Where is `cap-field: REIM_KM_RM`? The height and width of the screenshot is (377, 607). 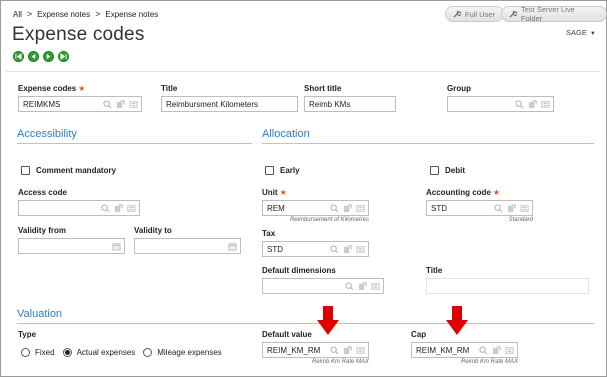
cap-field: REIM_KM_RM is located at coordinates (464, 350).